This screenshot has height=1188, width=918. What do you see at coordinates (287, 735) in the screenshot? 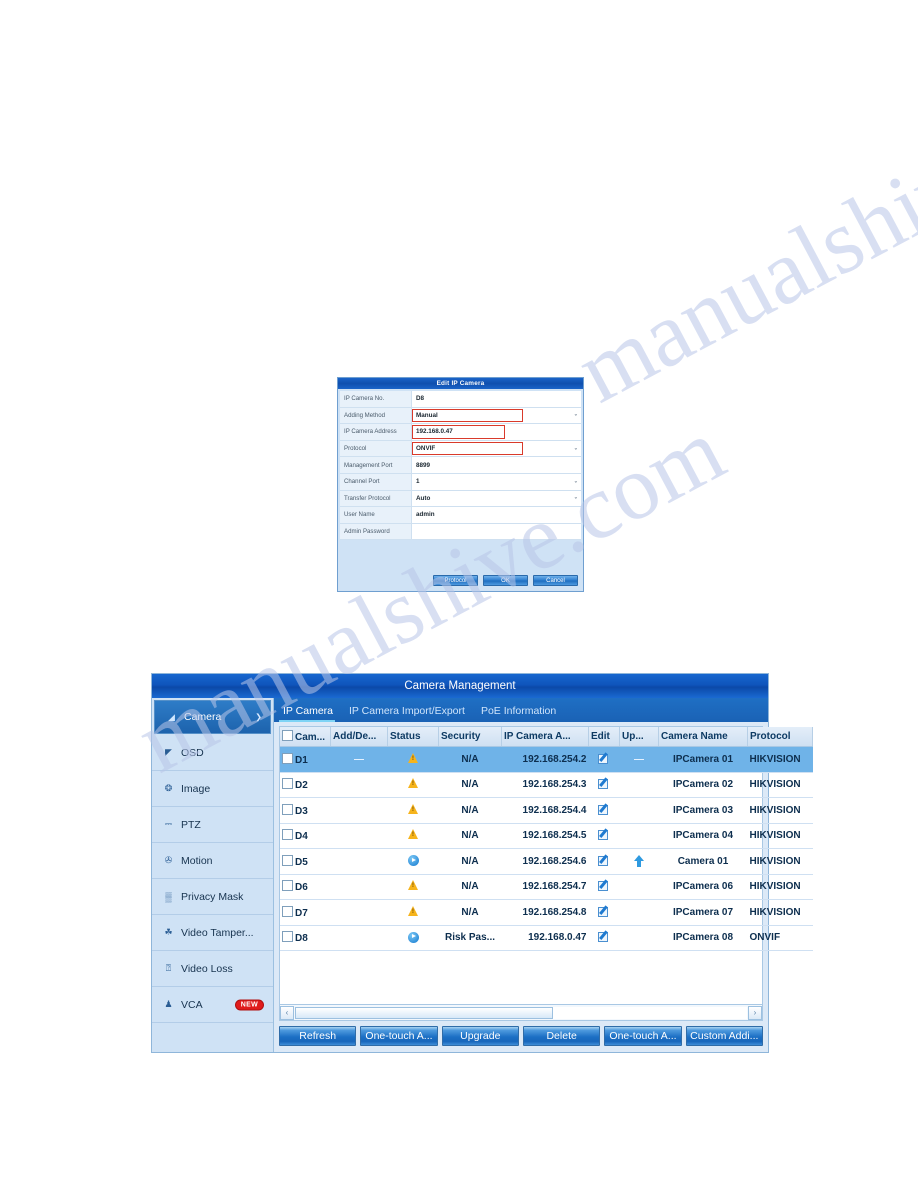
I see `select-all-checkbox` at bounding box center [287, 735].